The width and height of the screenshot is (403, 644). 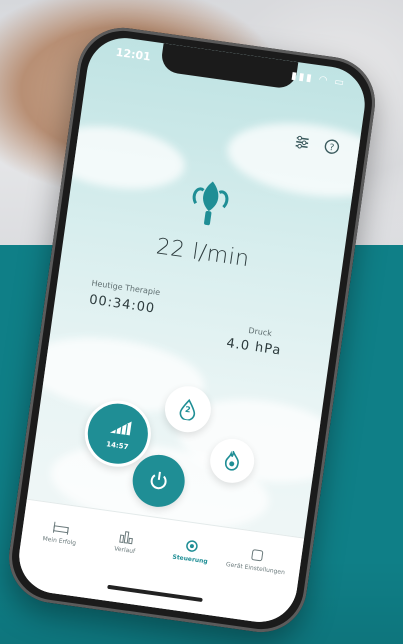 I want to click on tab-steuerung: Steuerung, so click(x=191, y=551).